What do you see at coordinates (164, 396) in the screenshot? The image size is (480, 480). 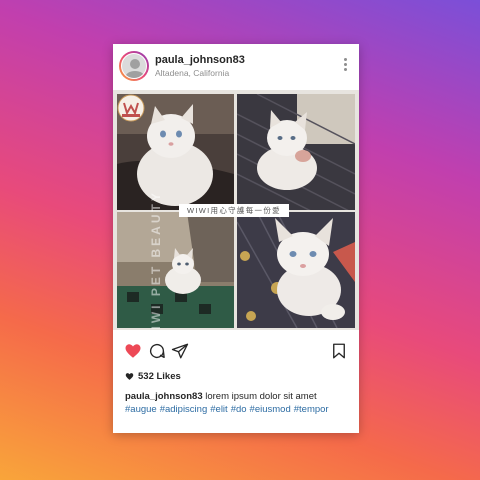 I see `caption-username: paula_johnson83` at bounding box center [164, 396].